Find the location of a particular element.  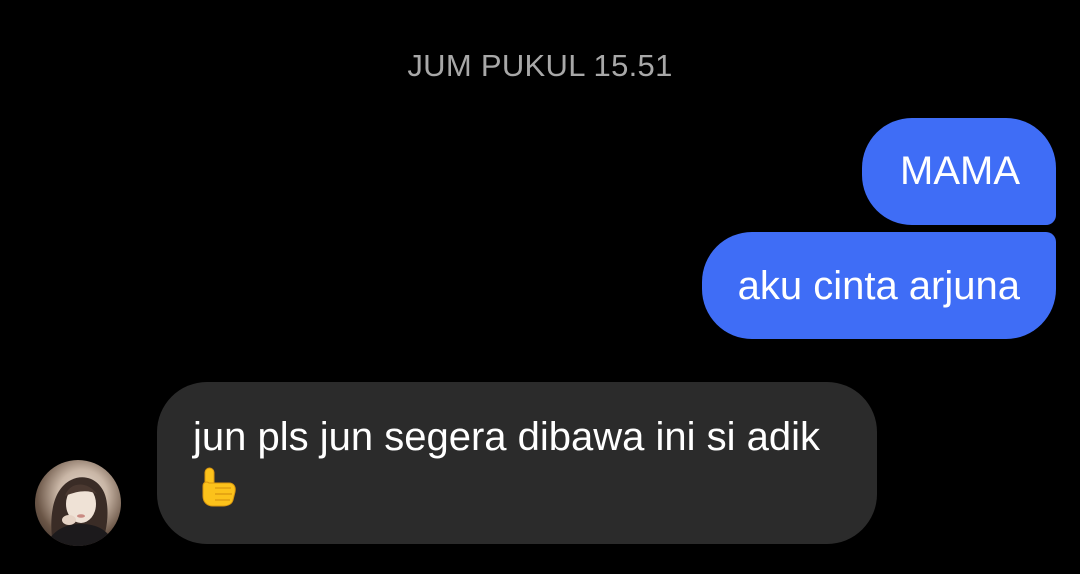

outgoing-message-bubble: aku cinta arjuna is located at coordinates (878, 285).